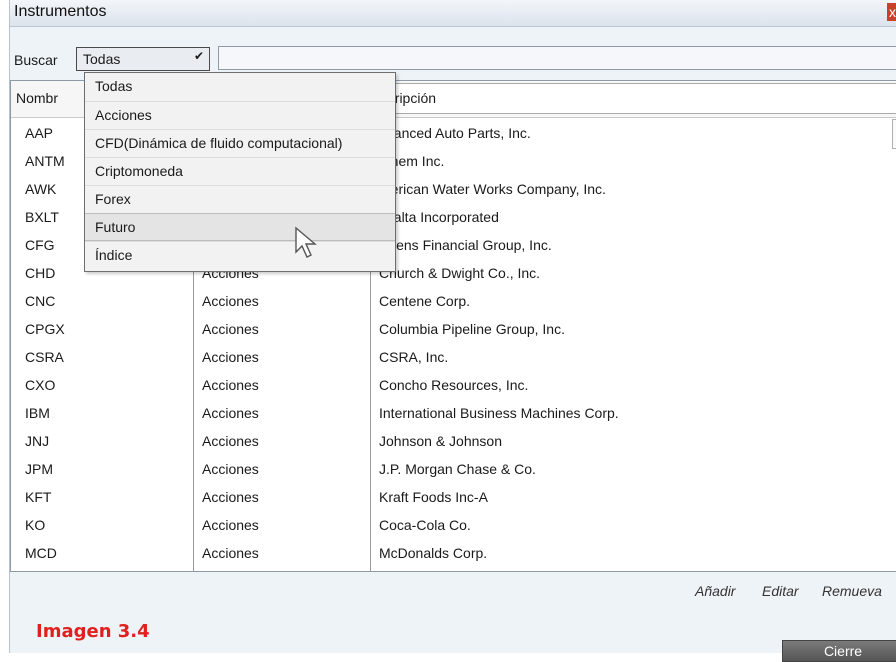 Image resolution: width=896 pixels, height=662 pixels. I want to click on cell-description: Church & Dwight Co., Inc., so click(460, 273).